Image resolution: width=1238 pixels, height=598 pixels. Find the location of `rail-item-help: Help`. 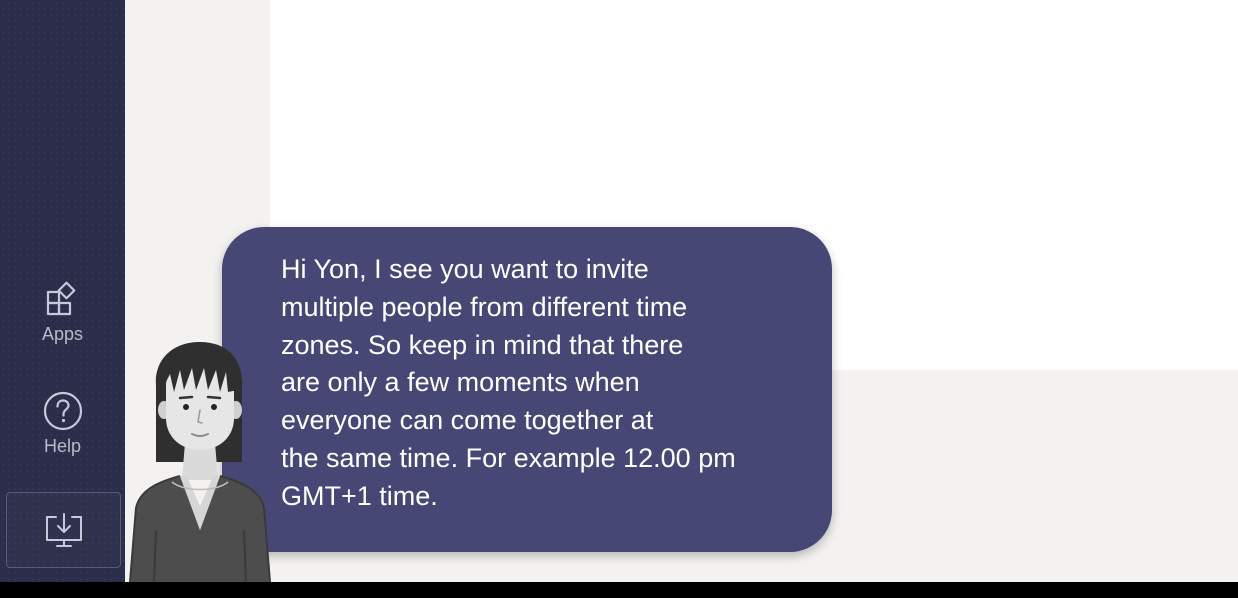

rail-item-help: Help is located at coordinates (62, 423).